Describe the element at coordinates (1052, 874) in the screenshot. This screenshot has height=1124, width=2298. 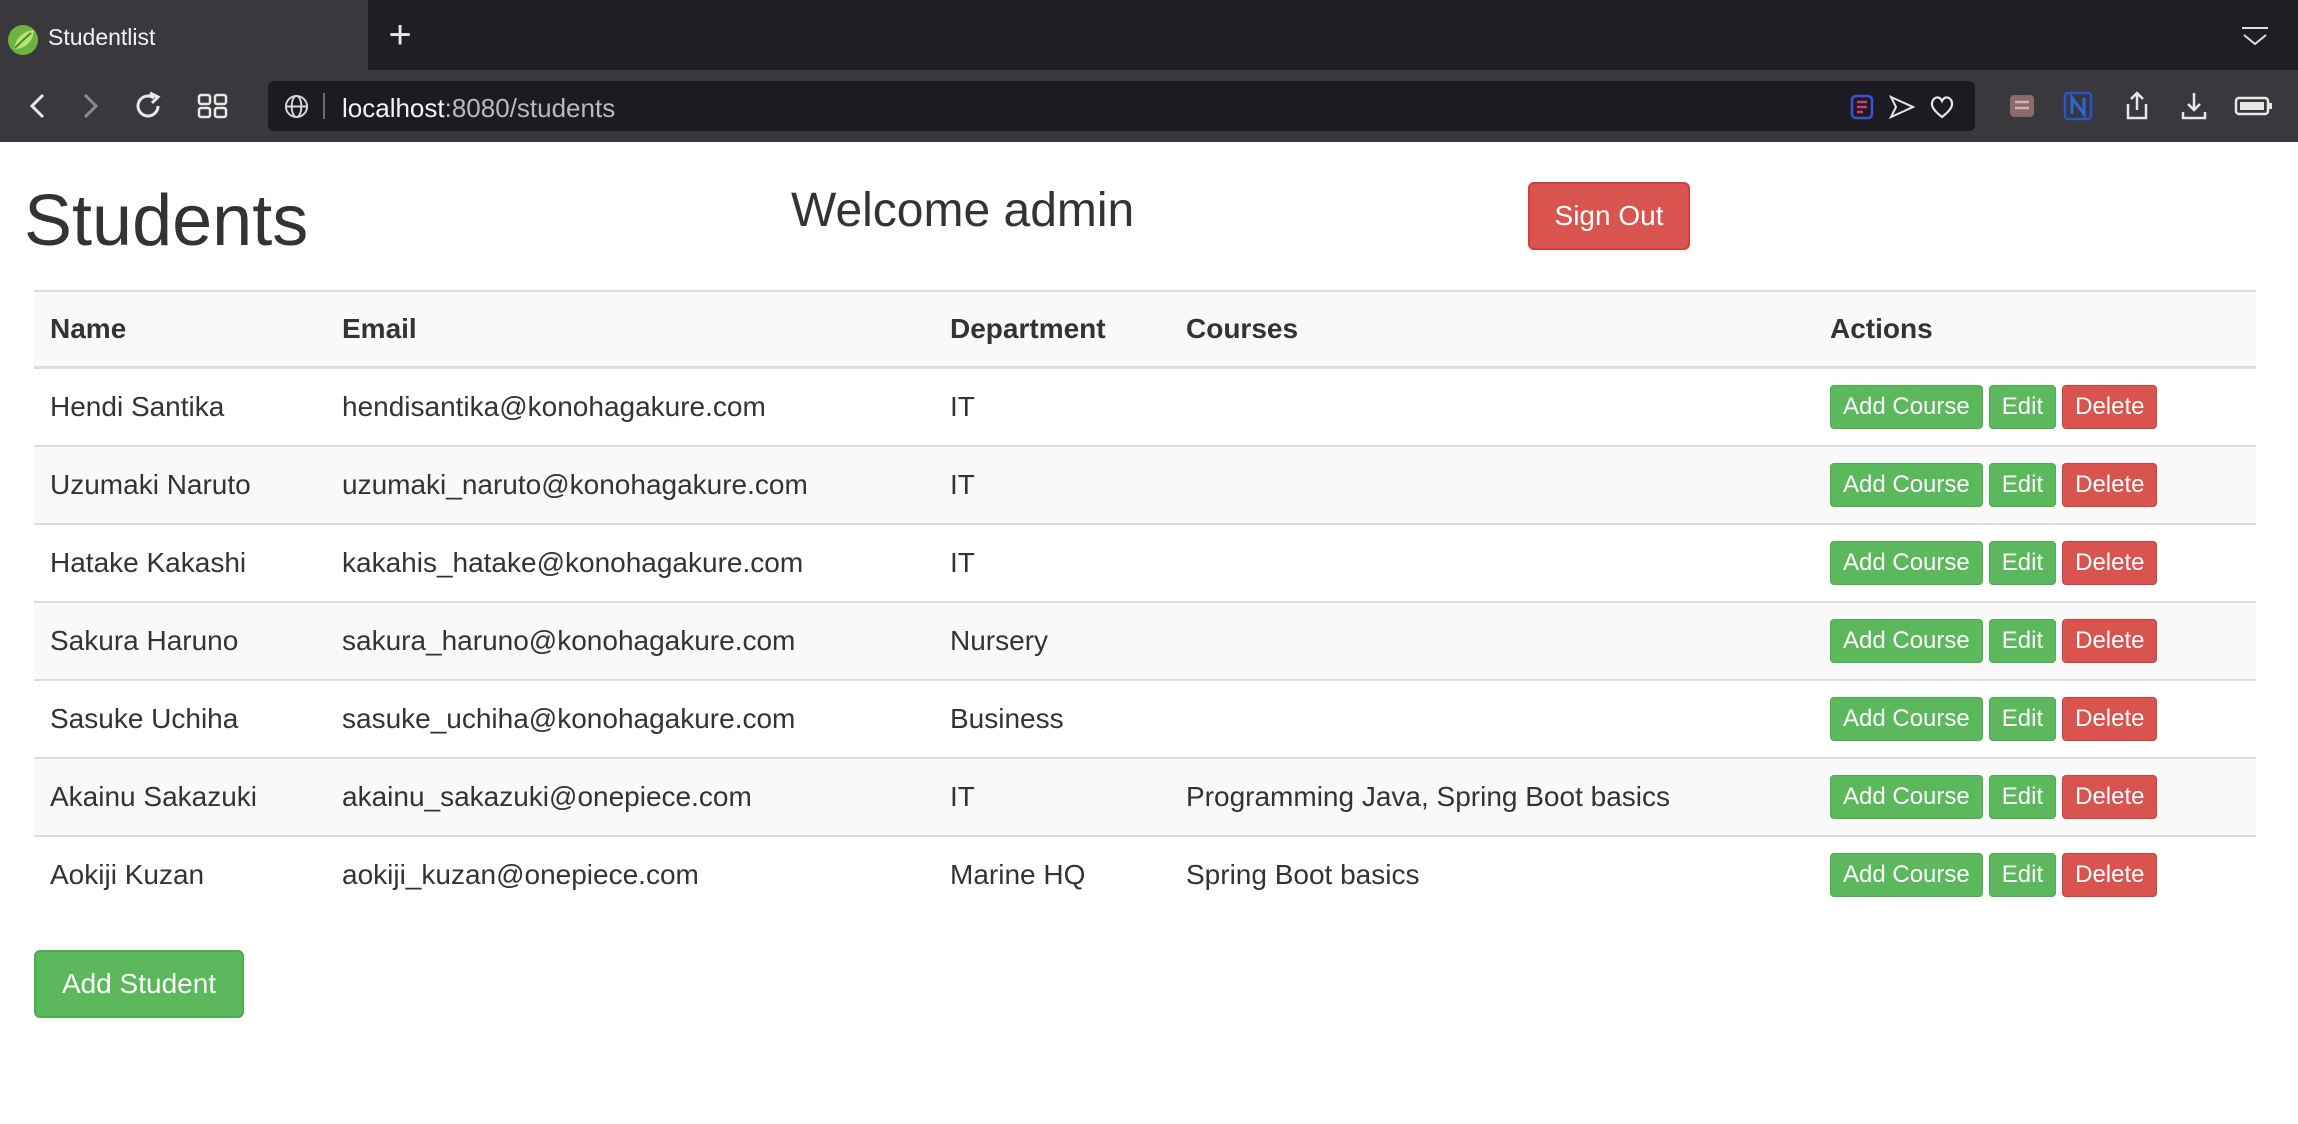
I see `cell-department: Marine HQ` at that location.